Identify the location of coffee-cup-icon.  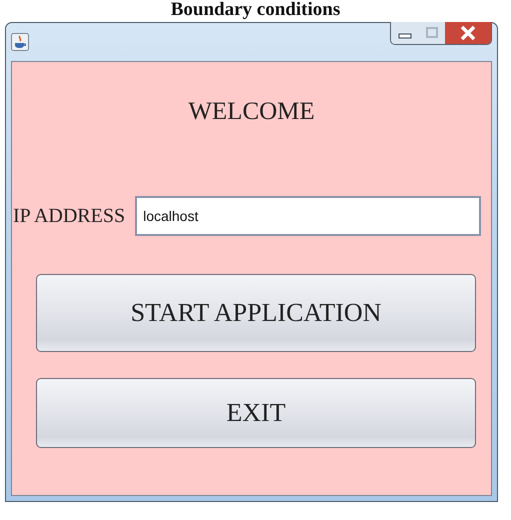
(20, 42).